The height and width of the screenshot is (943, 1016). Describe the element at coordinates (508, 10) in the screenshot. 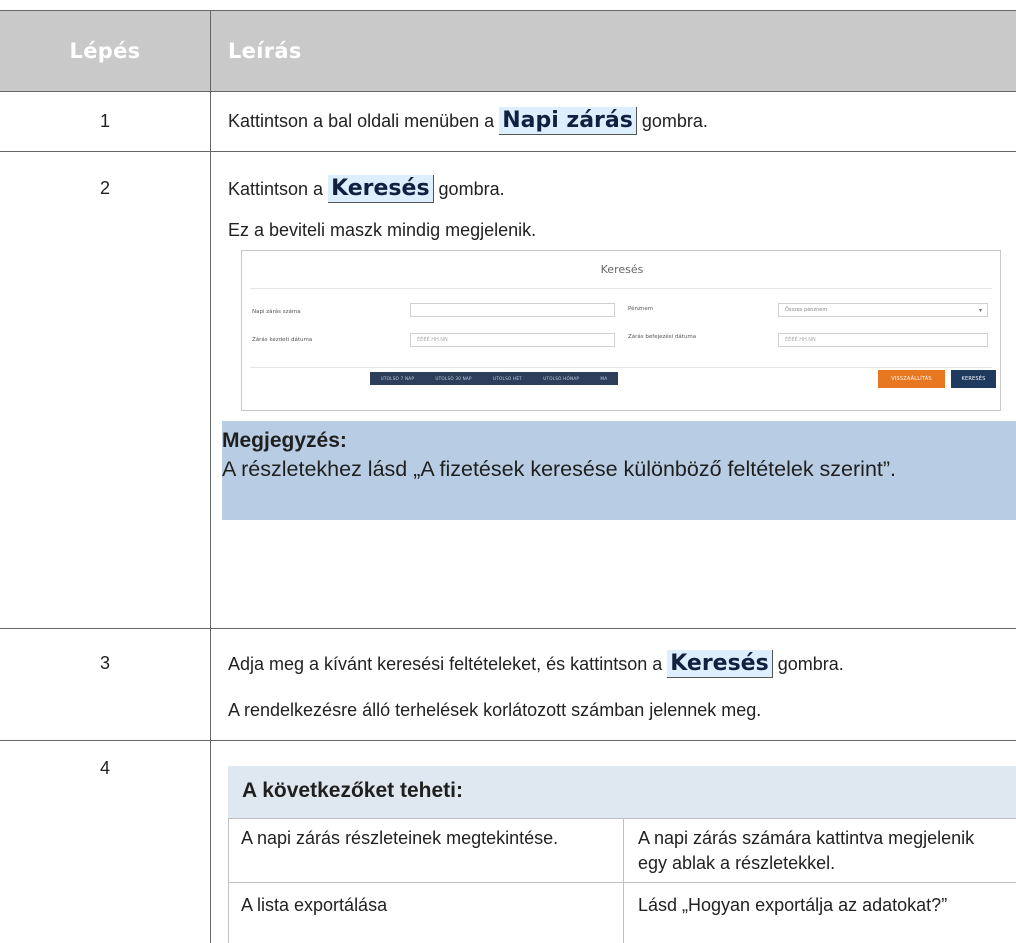

I see `table-top-border` at that location.